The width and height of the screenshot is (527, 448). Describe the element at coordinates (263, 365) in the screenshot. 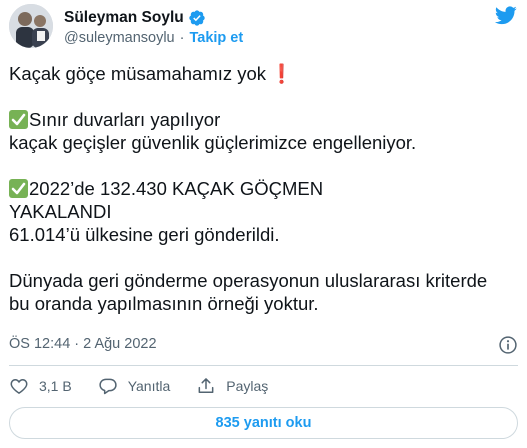

I see `divider` at that location.